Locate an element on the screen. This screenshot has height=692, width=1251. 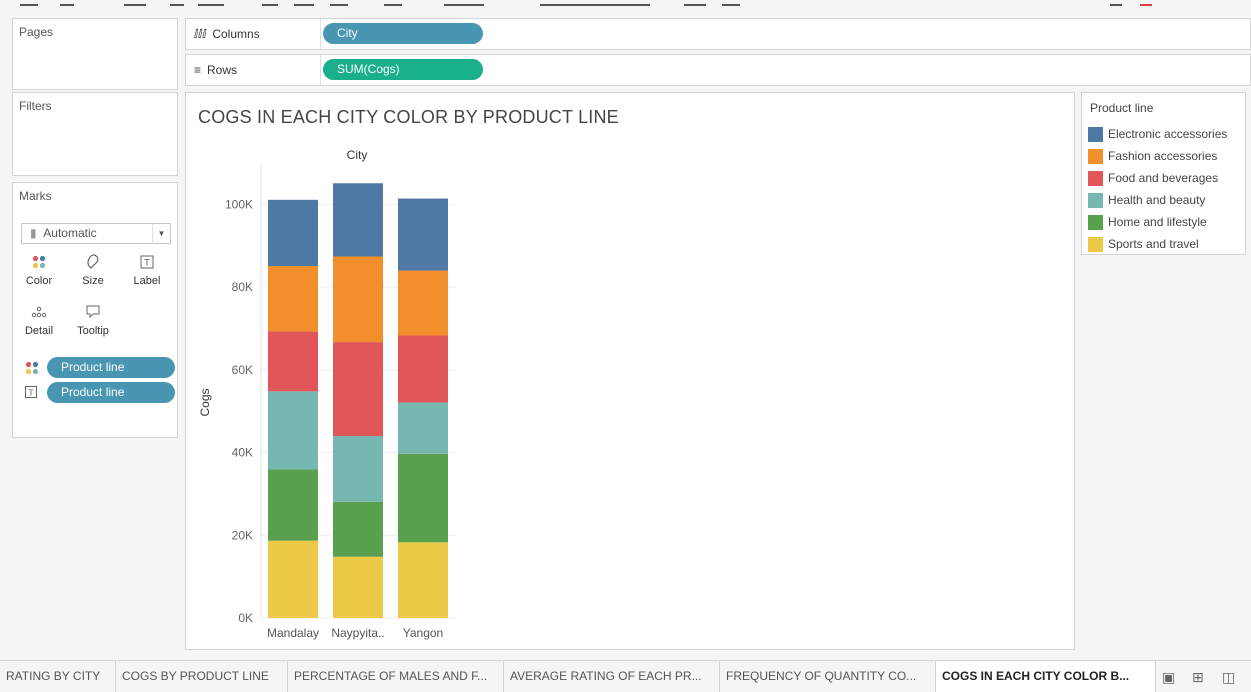
y-tick-label: 60K is located at coordinates (242, 370).